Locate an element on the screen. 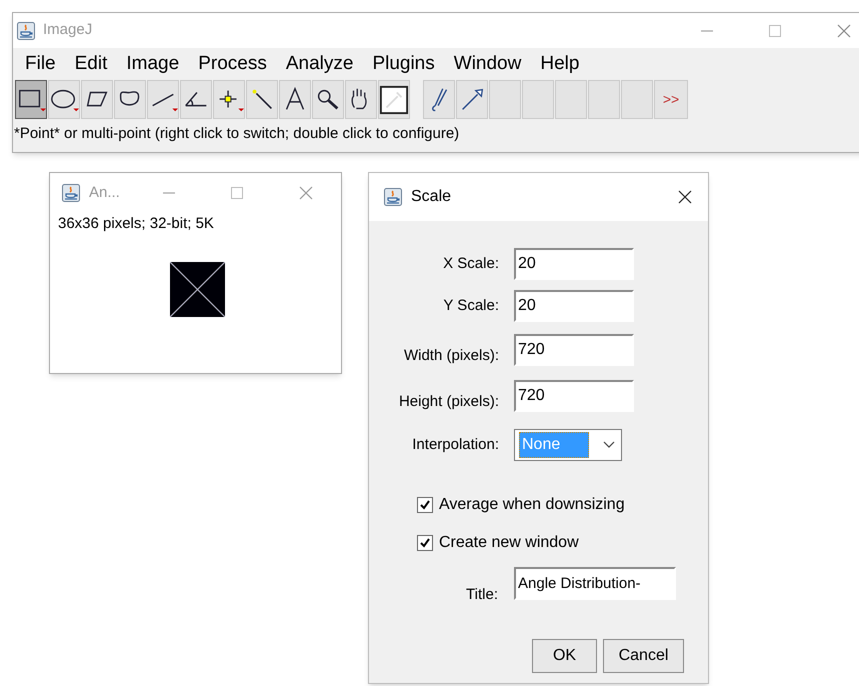 This screenshot has height=686, width=859. field-label: Width (pixels): is located at coordinates (451, 356).